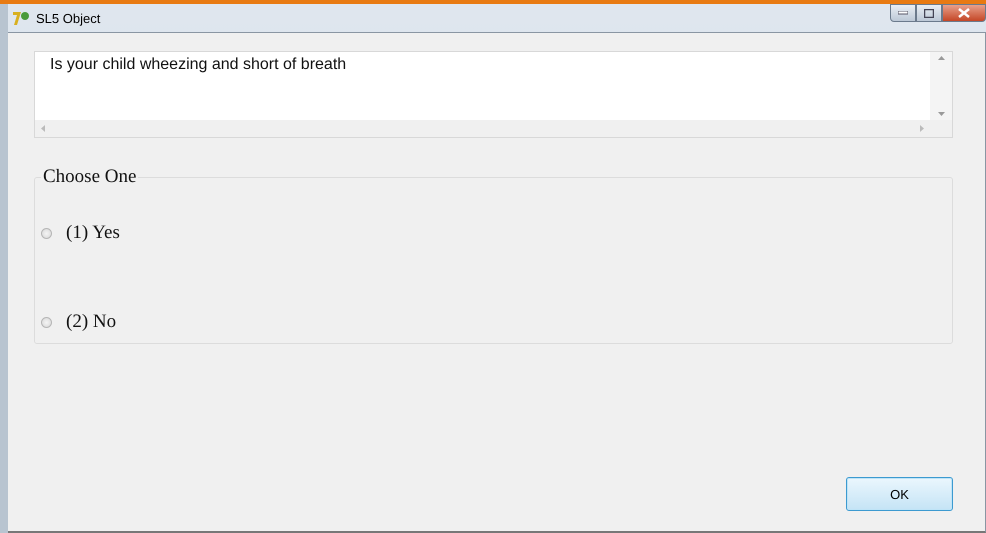 The image size is (986, 533). I want to click on option-label: (2) No, so click(91, 322).